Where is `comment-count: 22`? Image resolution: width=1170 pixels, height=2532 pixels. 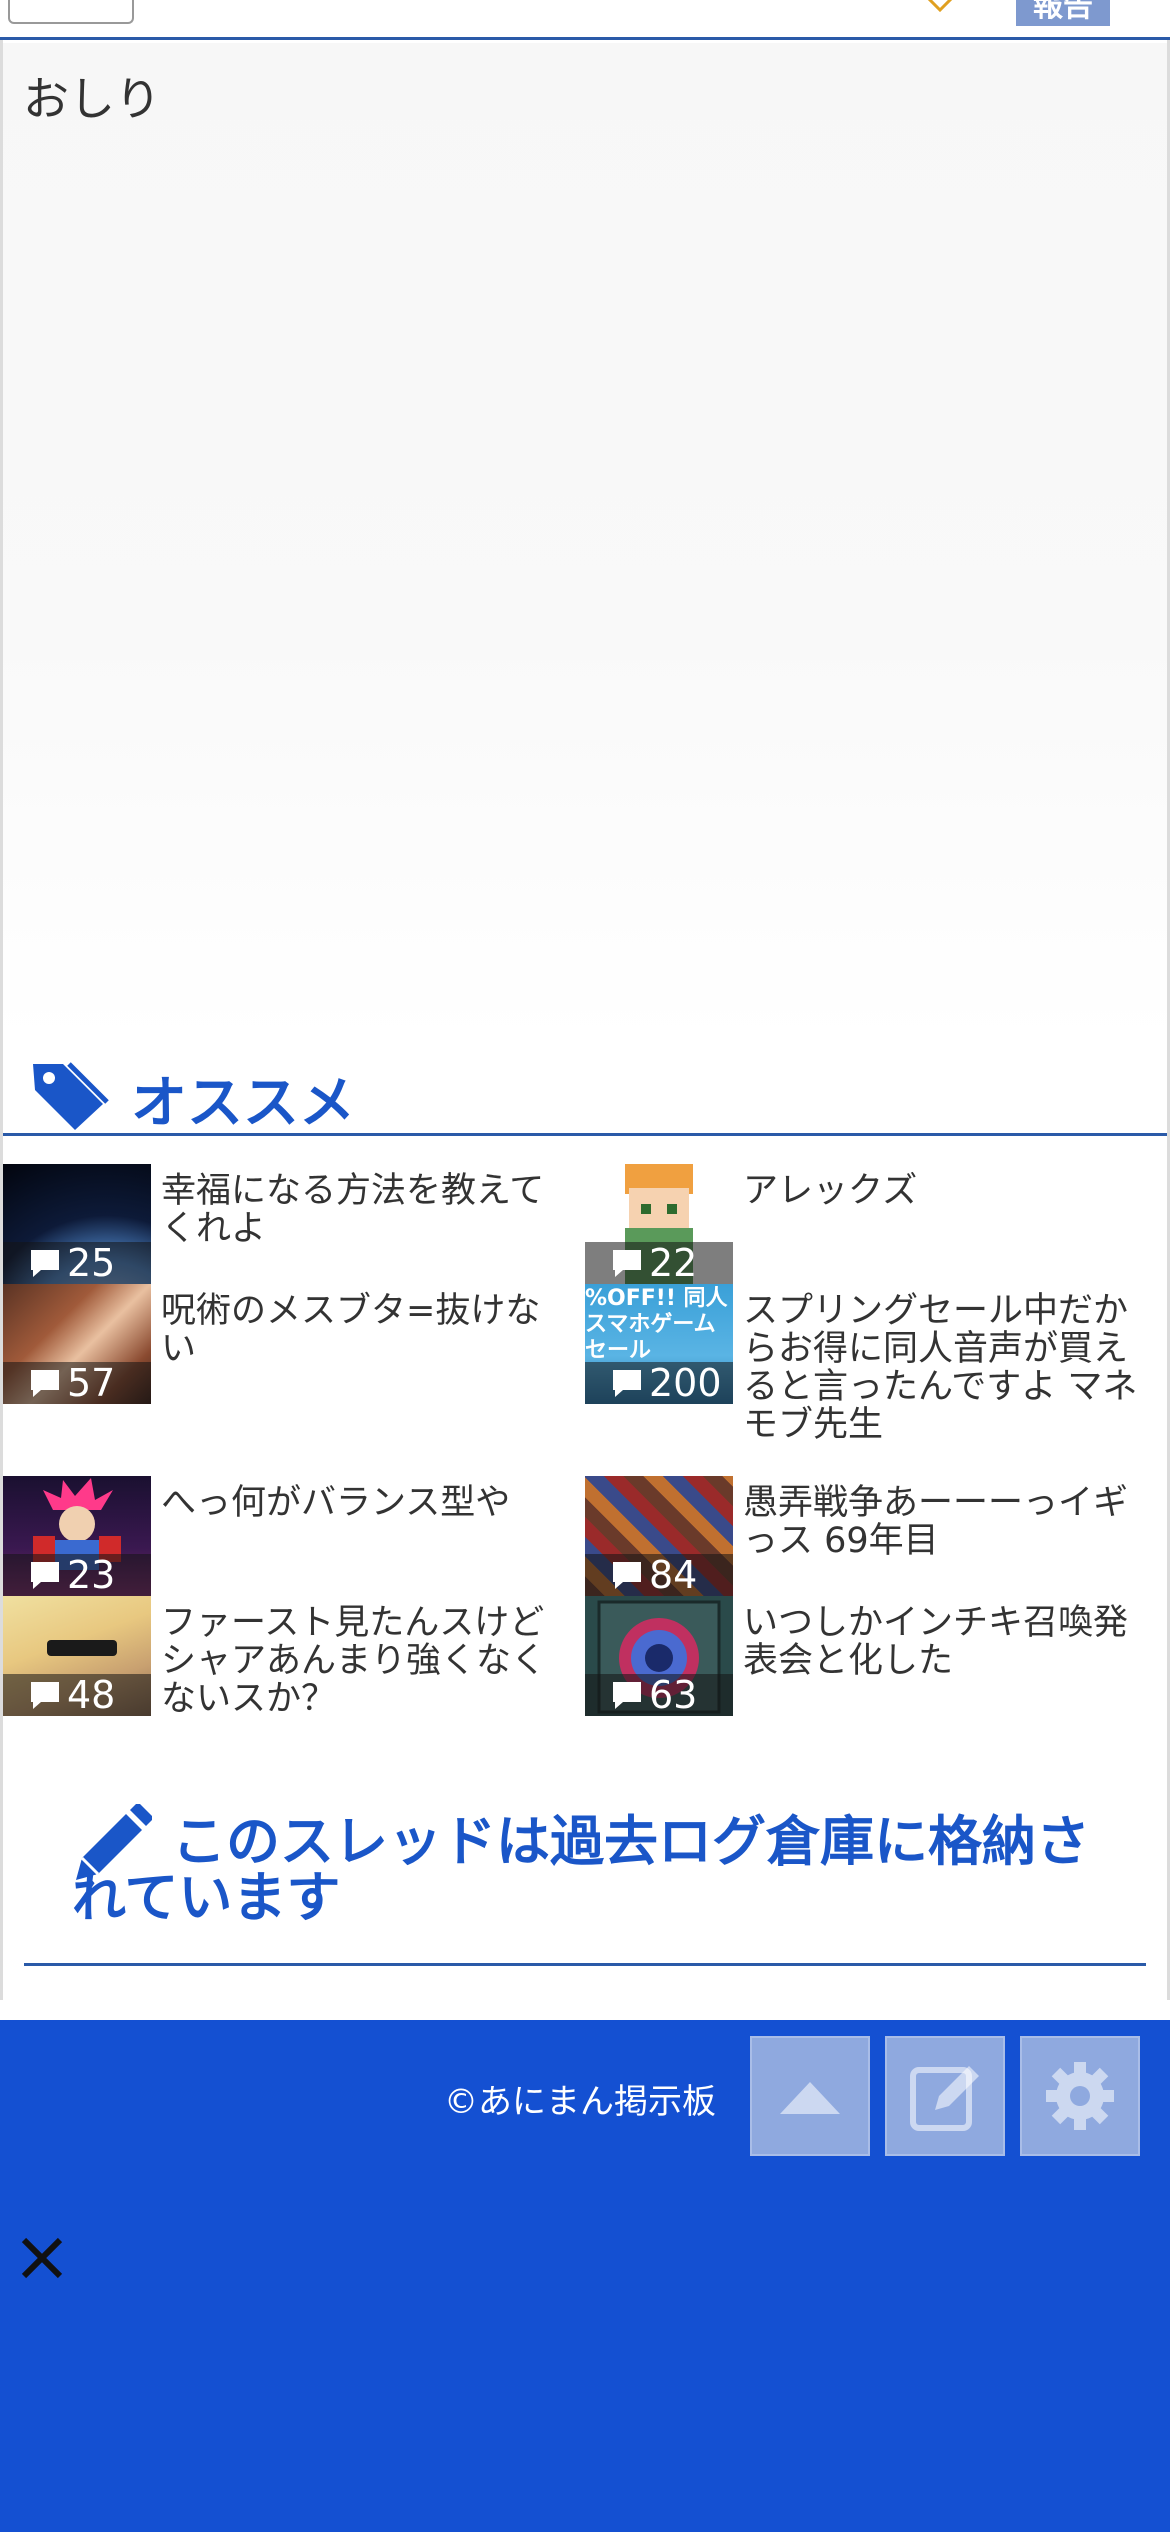
comment-count: 22 is located at coordinates (659, 1263).